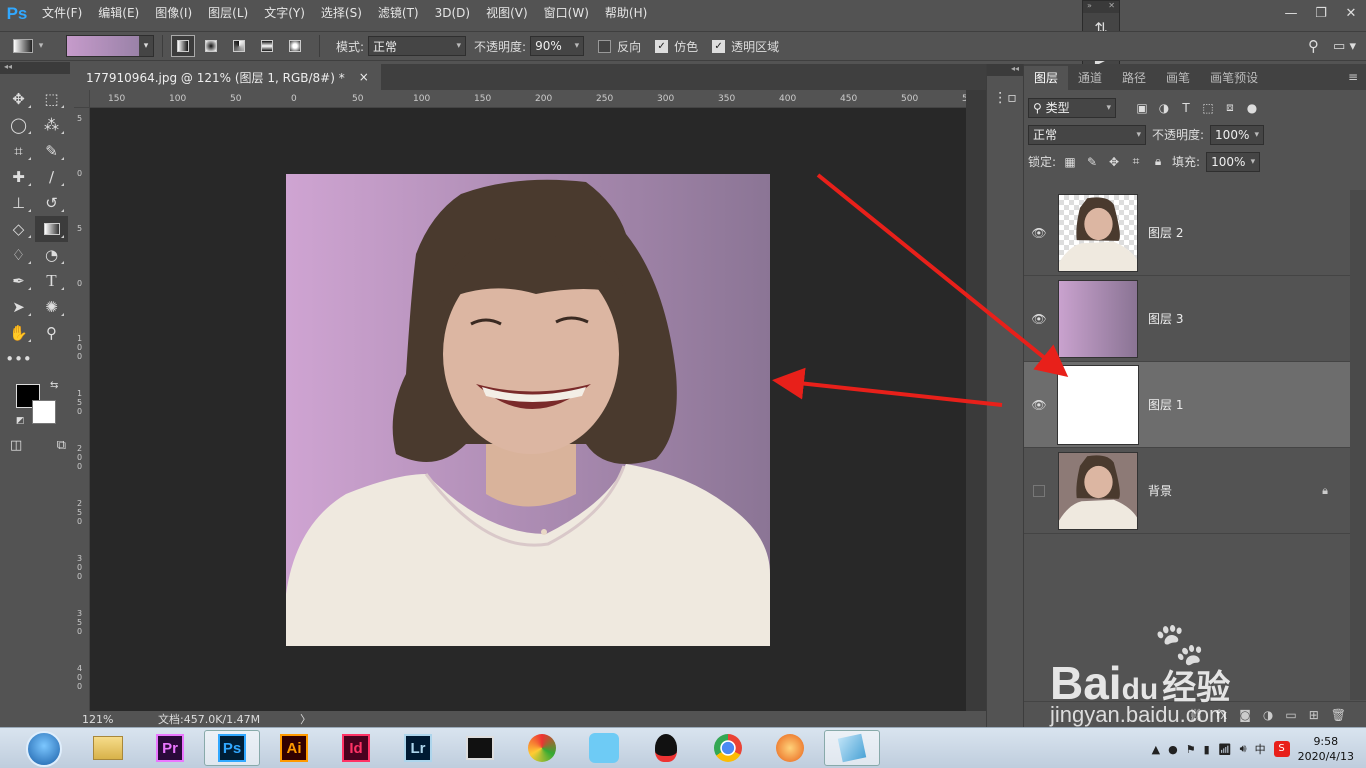 This screenshot has height=768, width=1366. What do you see at coordinates (1351, 14) in the screenshot?
I see `close-button: ✕` at bounding box center [1351, 14].